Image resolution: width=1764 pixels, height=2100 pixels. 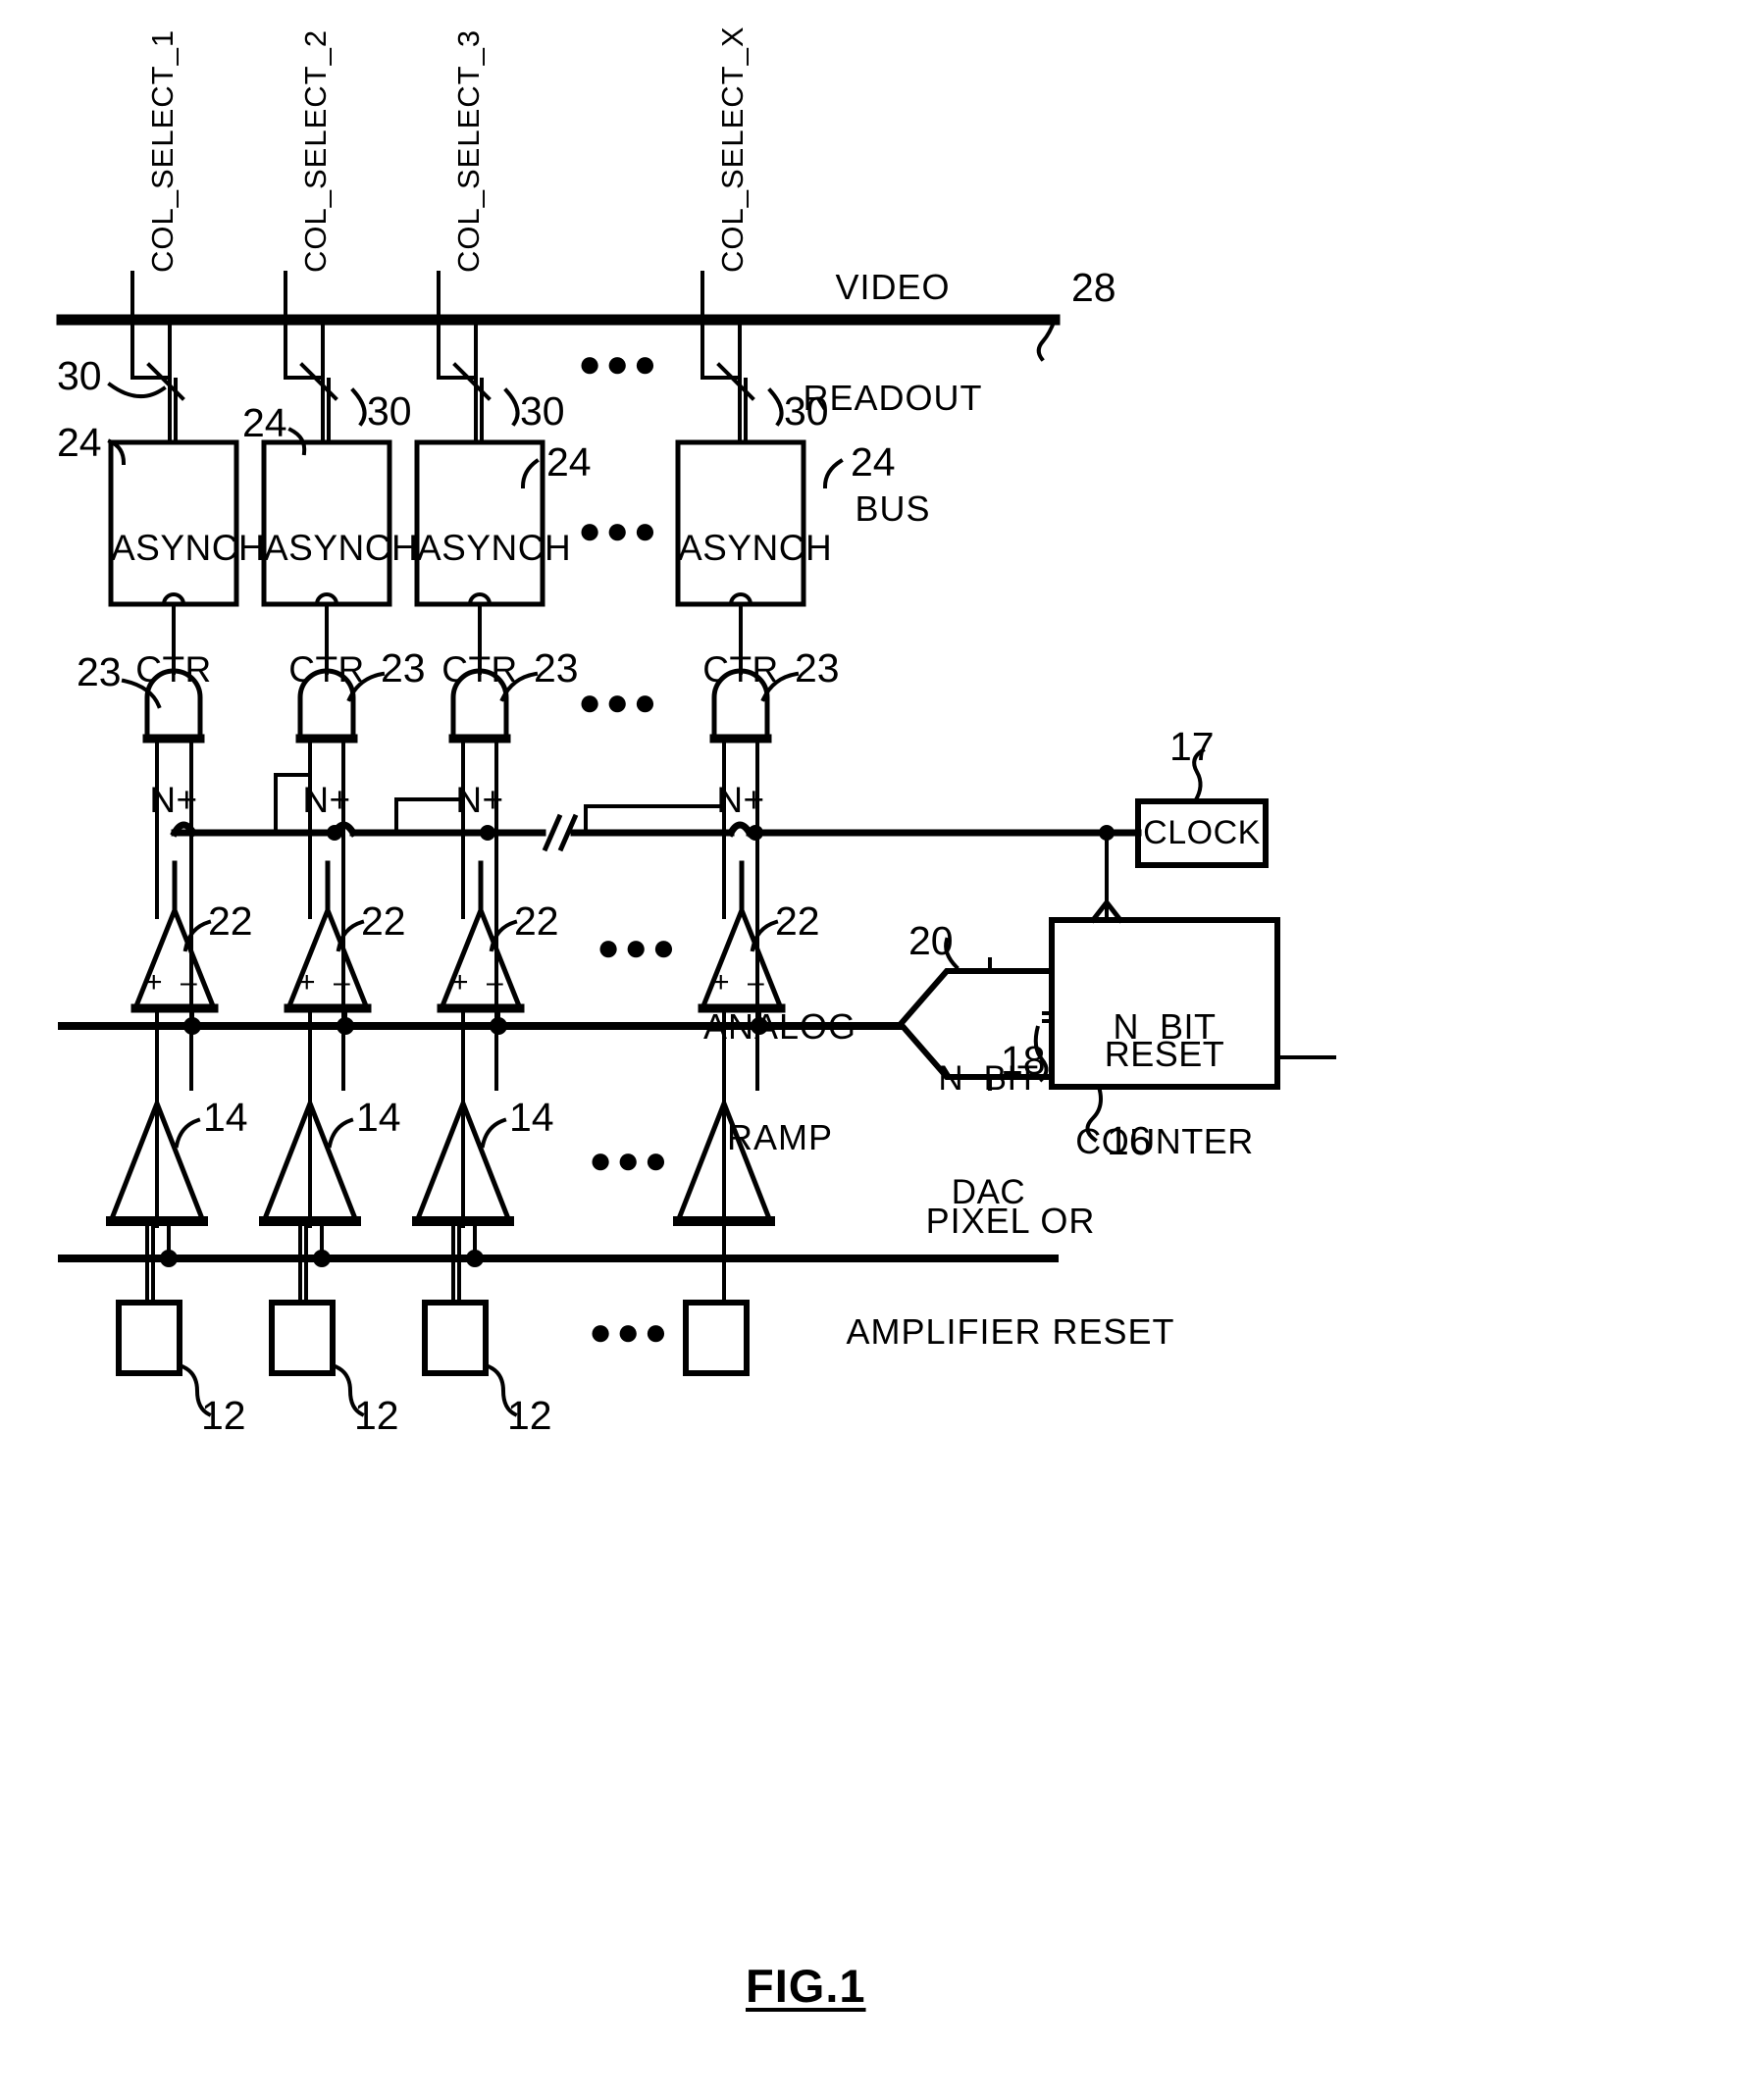 What do you see at coordinates (630, 1332) in the screenshot?
I see `ellipsis-pixel-row: ●●●` at bounding box center [630, 1332].